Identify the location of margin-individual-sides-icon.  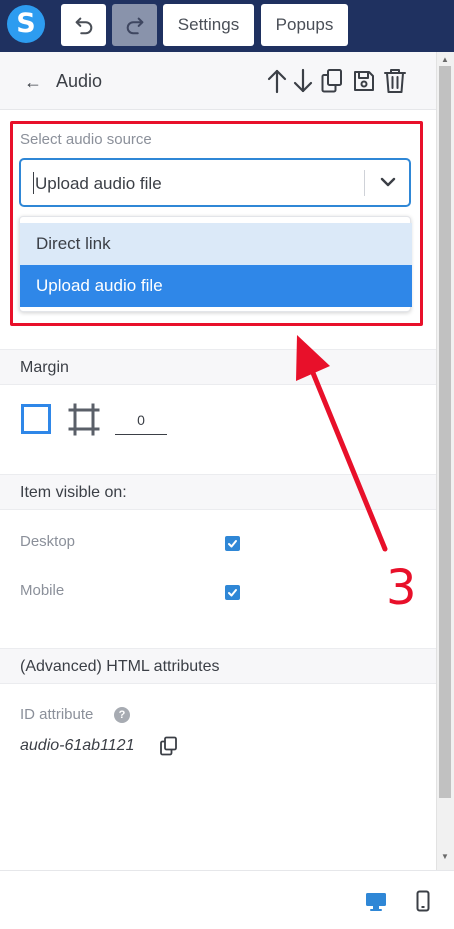
(84, 419).